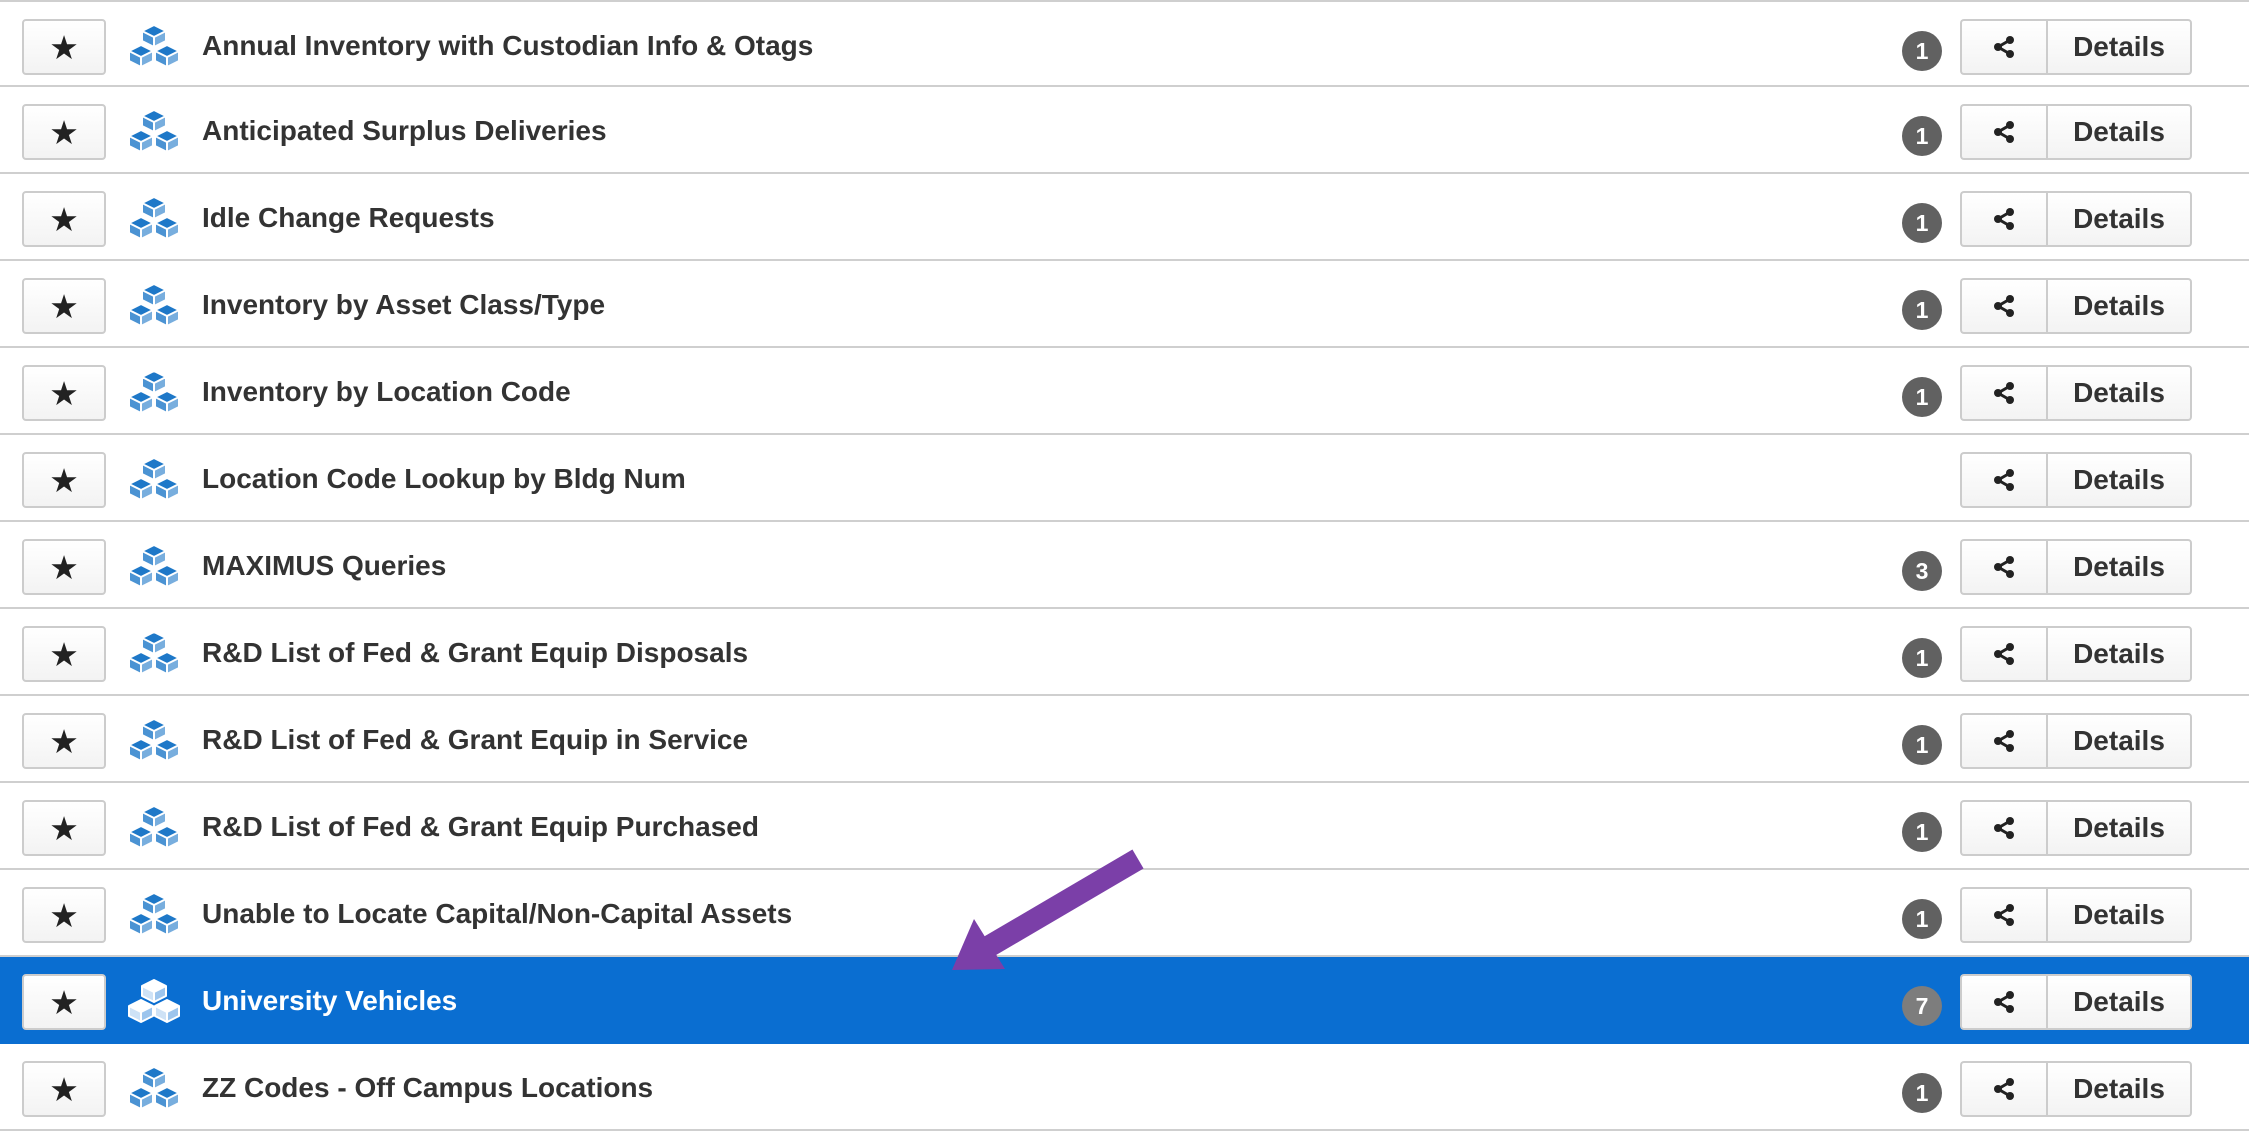 The height and width of the screenshot is (1131, 2249). Describe the element at coordinates (324, 565) in the screenshot. I see `row-title: MAXIMUS Queries` at that location.